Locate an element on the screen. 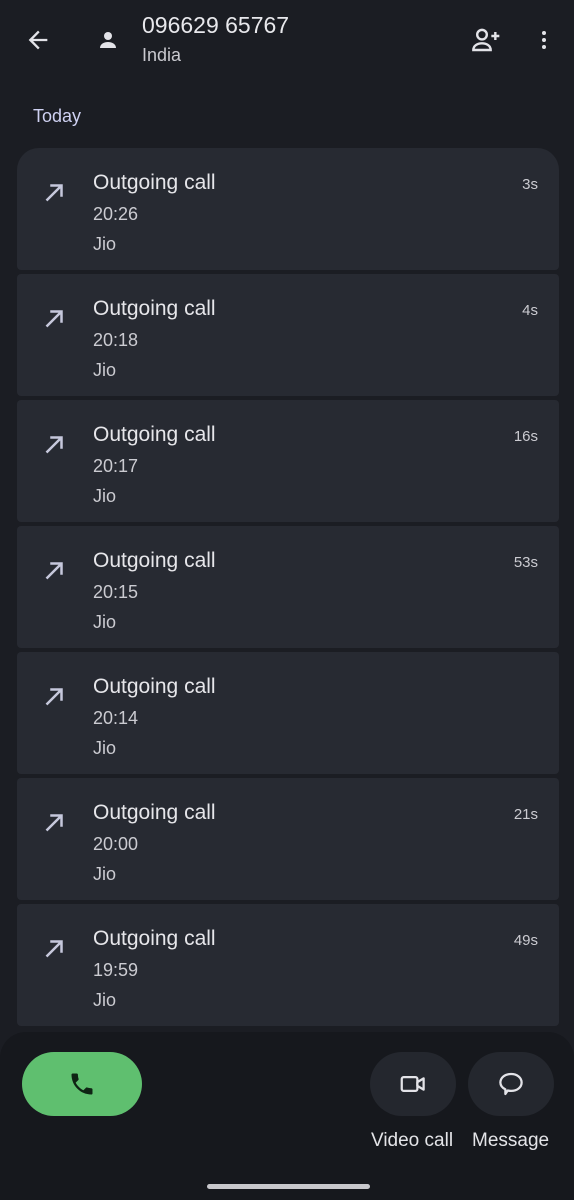 The height and width of the screenshot is (1200, 574). video-camera-icon is located at coordinates (412, 1084).